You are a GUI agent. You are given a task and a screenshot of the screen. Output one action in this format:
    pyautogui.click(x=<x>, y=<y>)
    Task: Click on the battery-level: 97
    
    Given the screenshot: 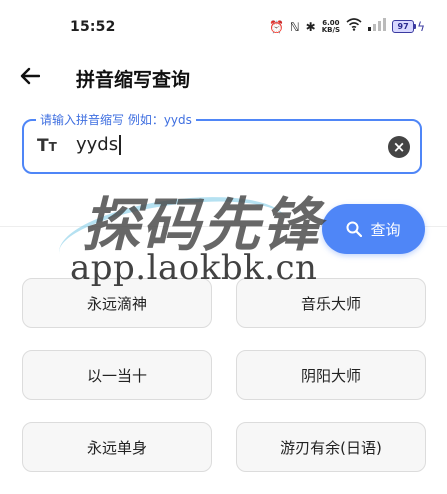 What is the action you would take?
    pyautogui.click(x=403, y=26)
    